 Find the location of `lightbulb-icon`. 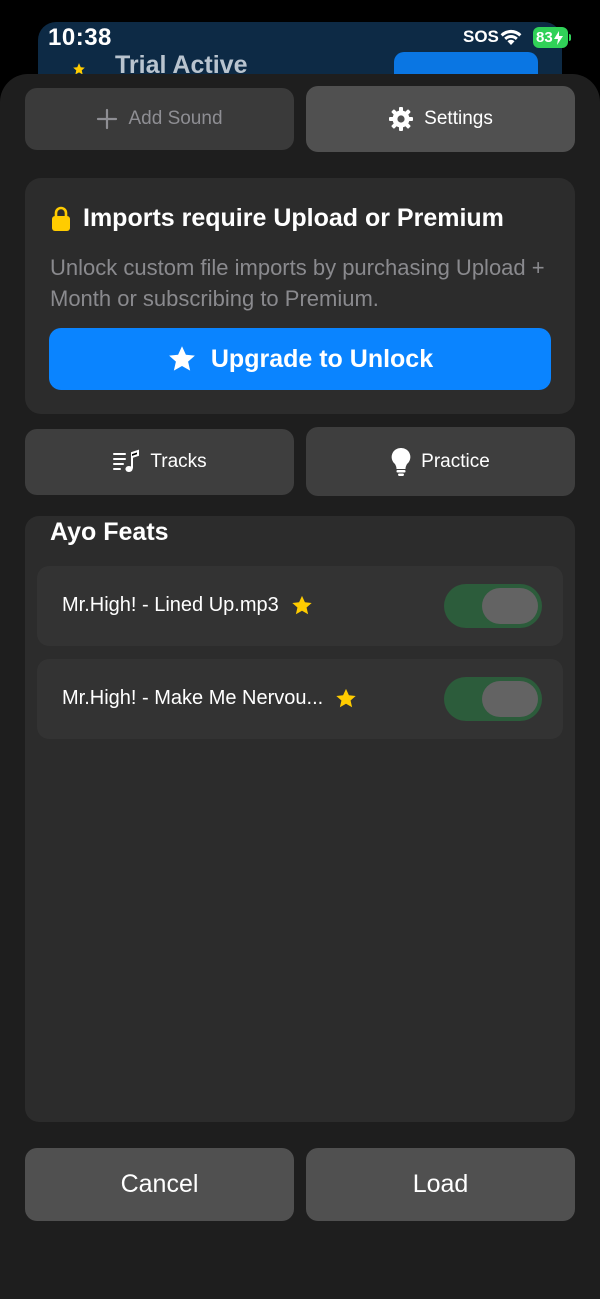

lightbulb-icon is located at coordinates (401, 462).